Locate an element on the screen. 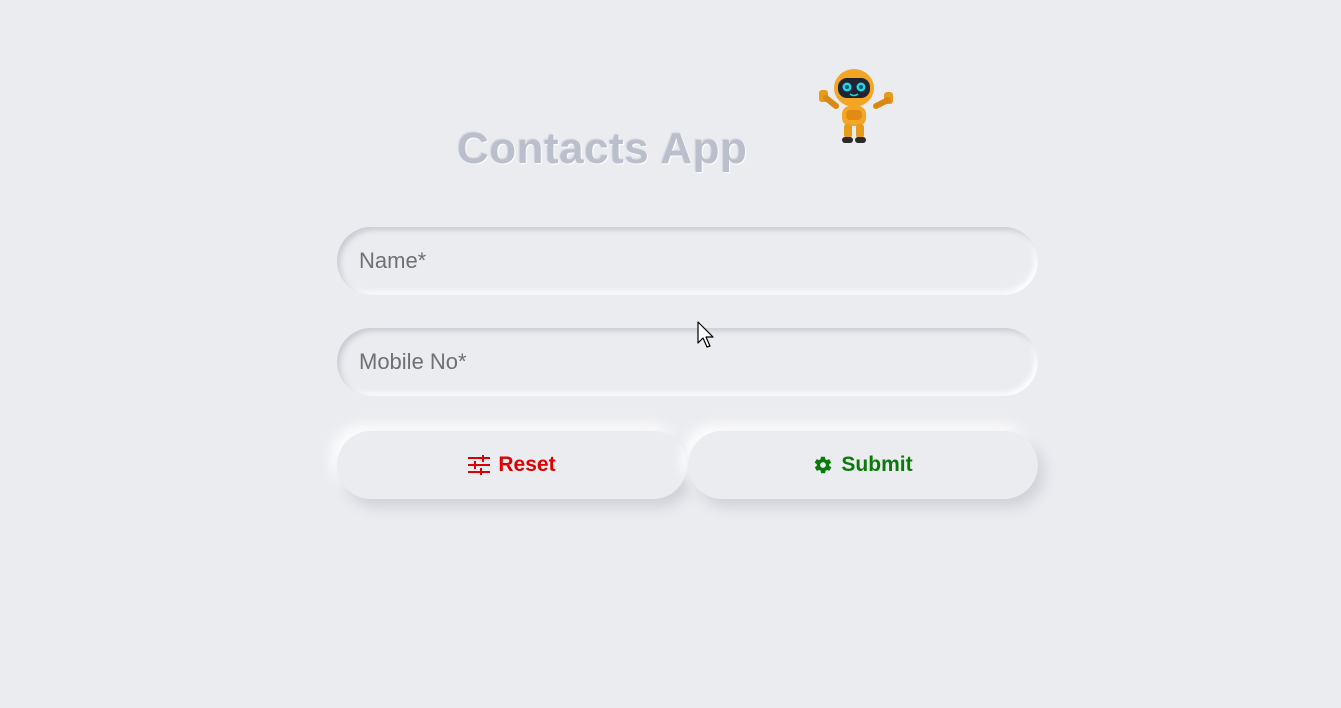 This screenshot has height=708, width=1341. reset-button: Reset is located at coordinates (512, 465).